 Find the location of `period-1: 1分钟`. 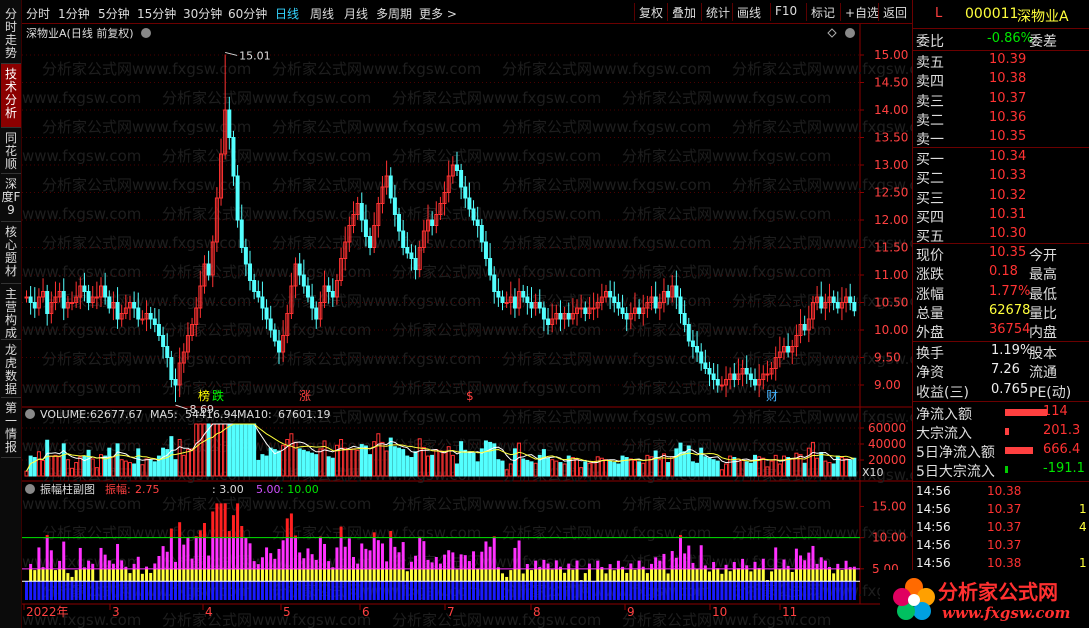

period-1: 1分钟 is located at coordinates (74, 13).